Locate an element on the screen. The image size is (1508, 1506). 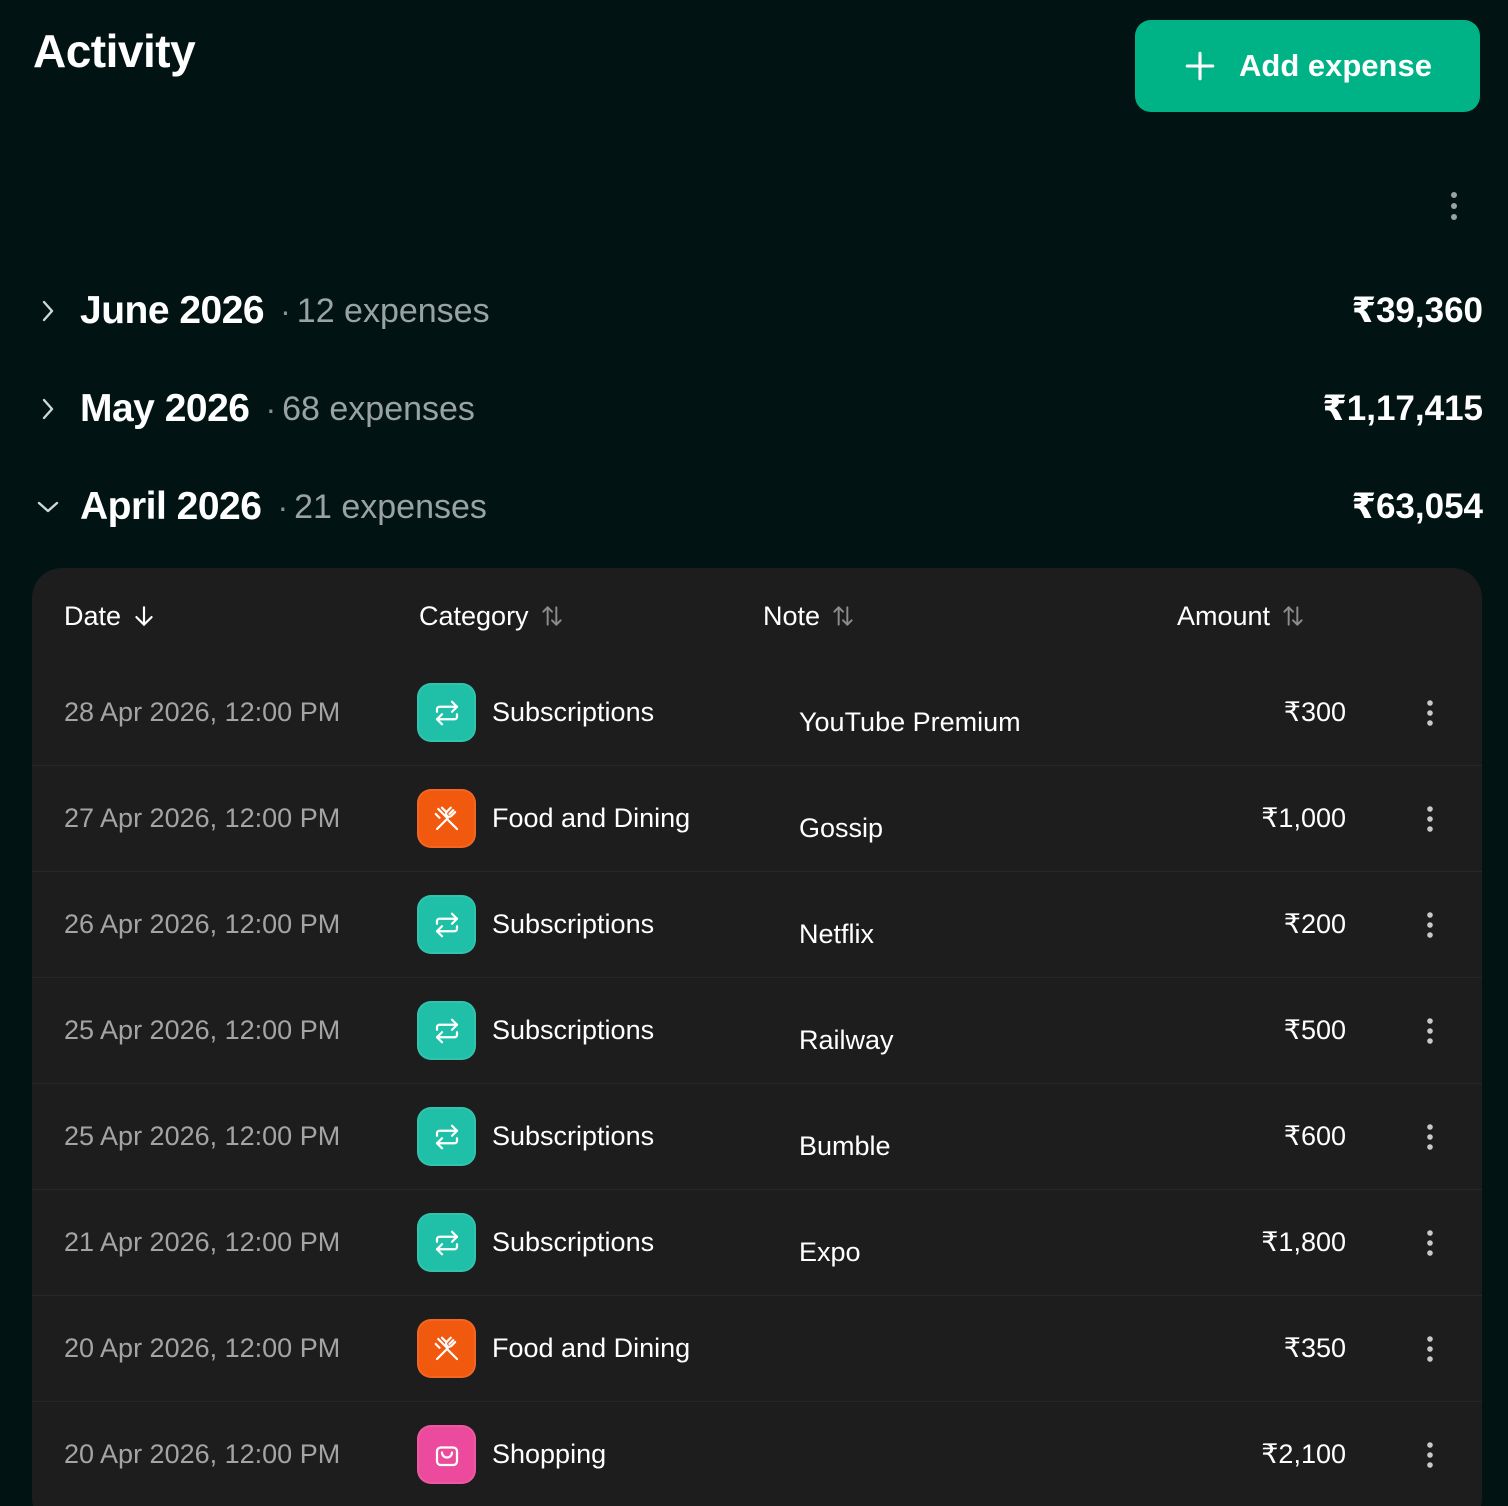
expense-date: 27 Apr 2026, 12:00 PM is located at coordinates (202, 818).